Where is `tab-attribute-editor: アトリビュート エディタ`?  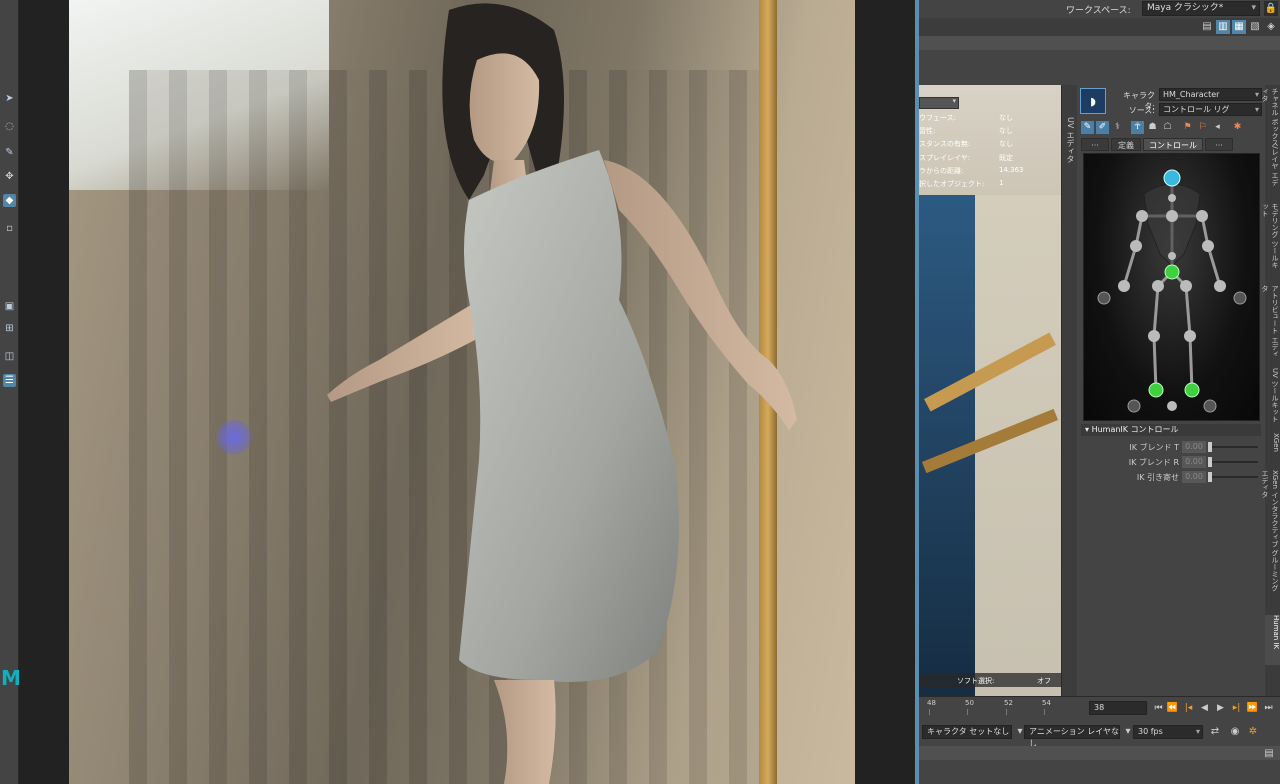 tab-attribute-editor: アトリビュート エディタ is located at coordinates (1270, 323).